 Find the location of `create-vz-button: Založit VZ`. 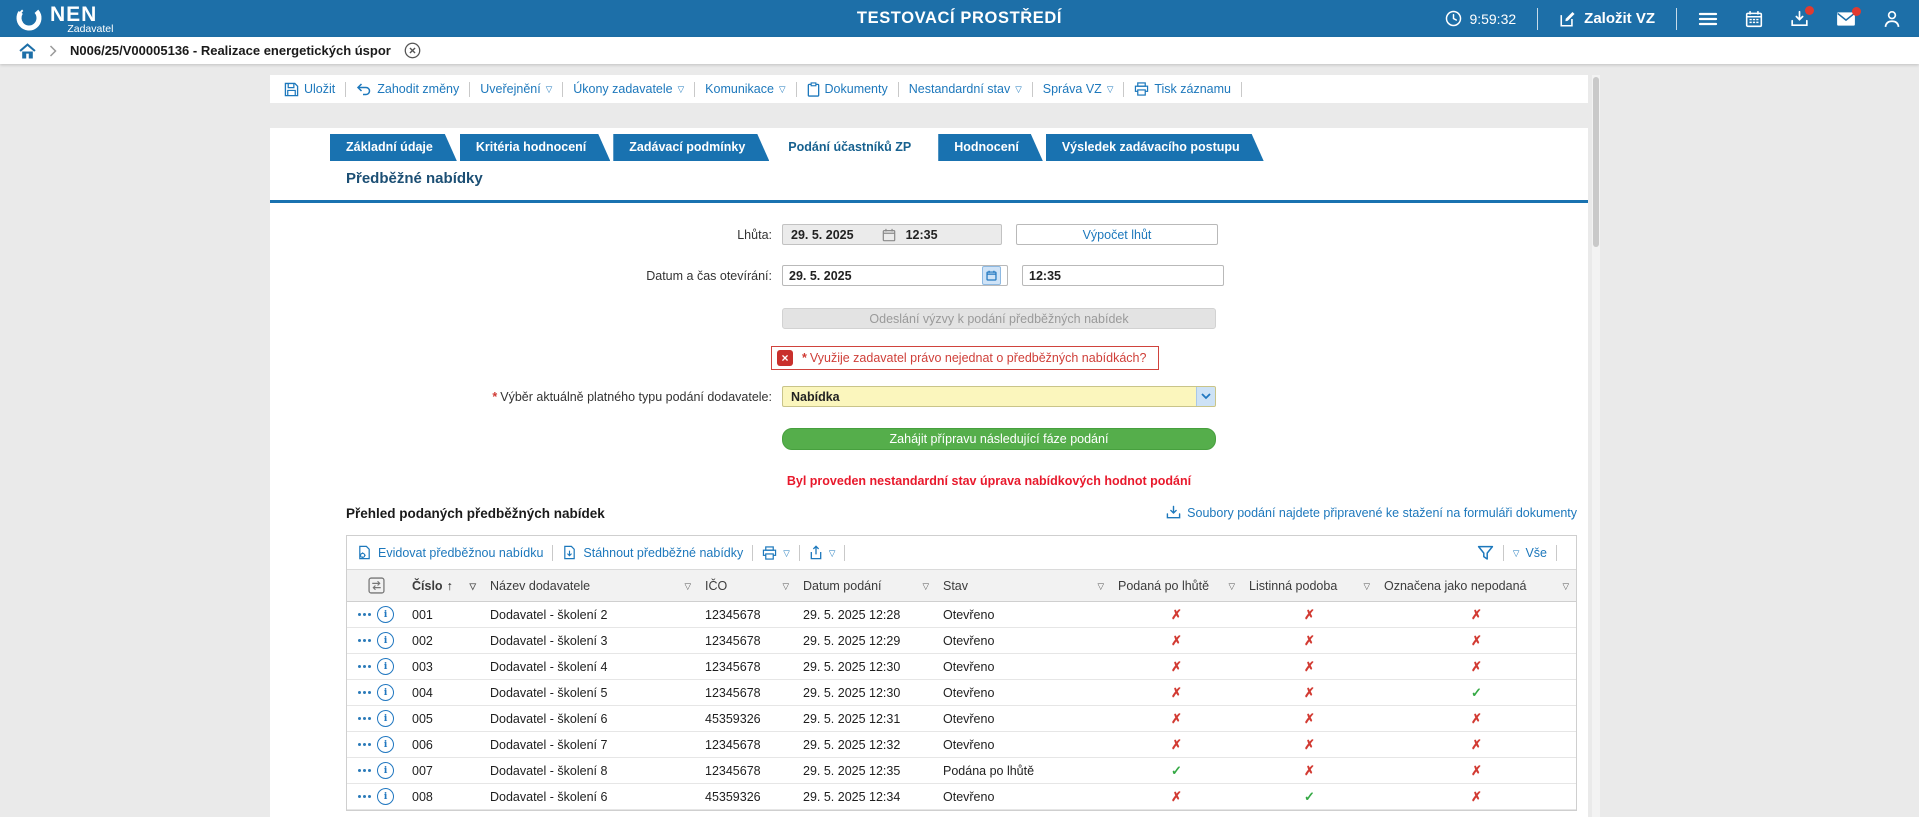

create-vz-button: Založit VZ is located at coordinates (1607, 19).